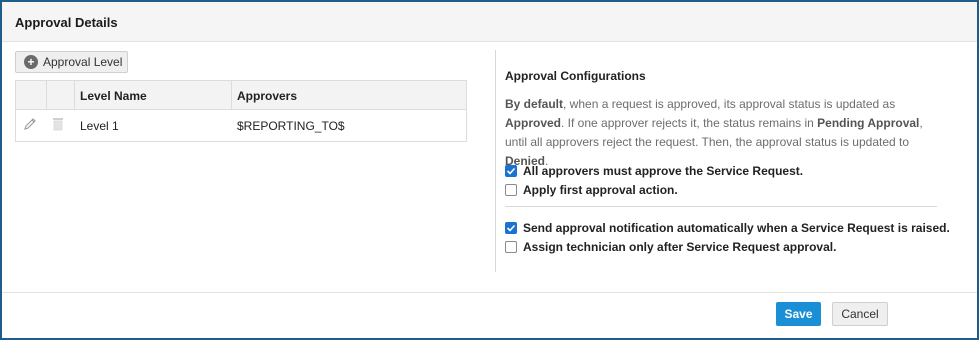 This screenshot has height=340, width=979. I want to click on edit-pencil-icon, so click(30, 124).